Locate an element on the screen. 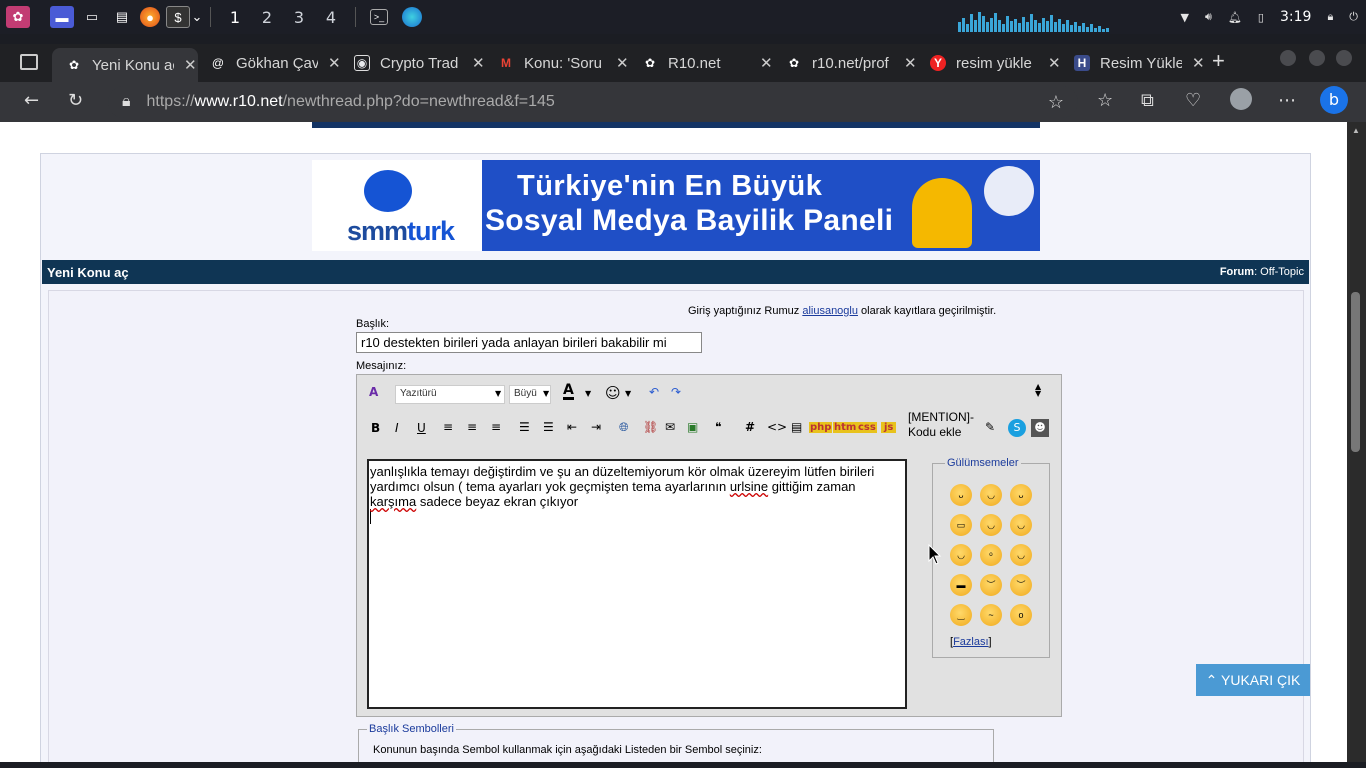 This screenshot has height=768, width=1366. ordered-list-icon: ☰ is located at coordinates (524, 427).